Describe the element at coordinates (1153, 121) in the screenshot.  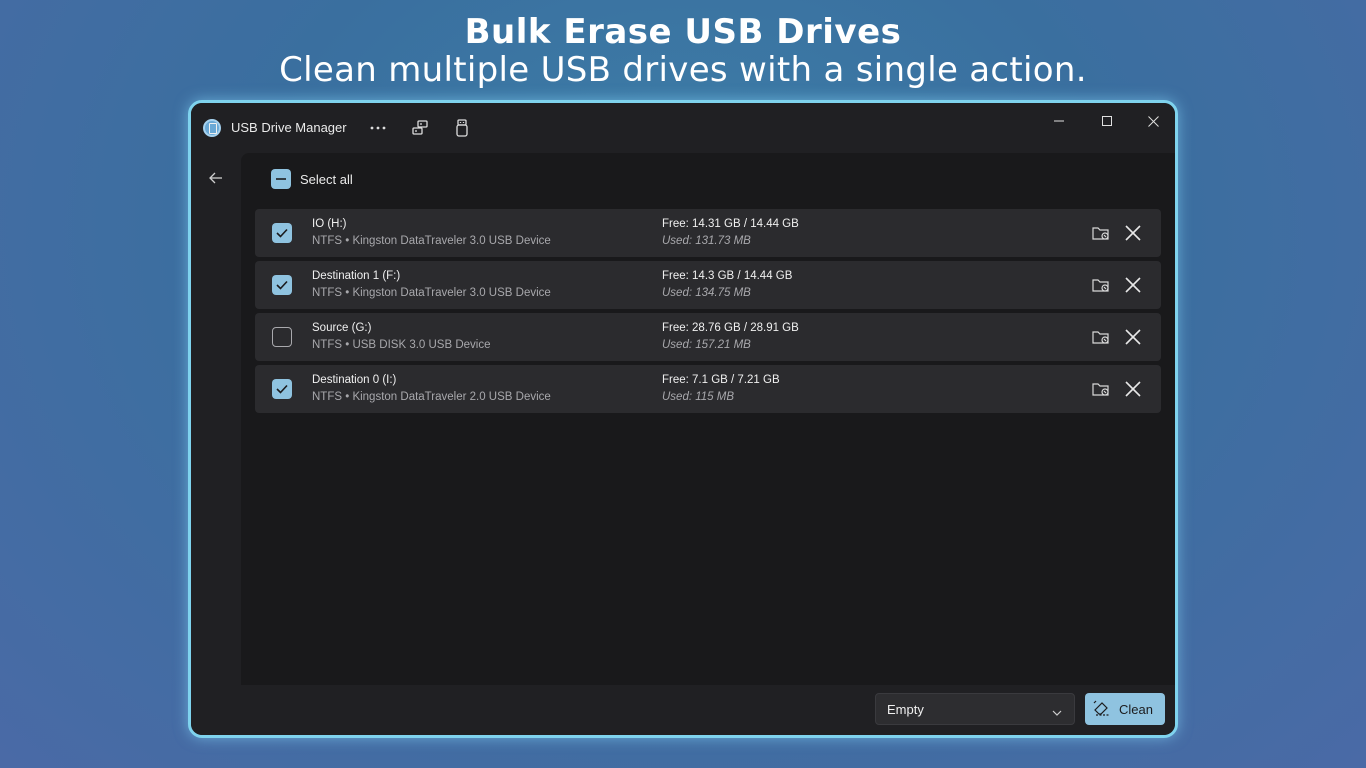
I see `close-icon` at that location.